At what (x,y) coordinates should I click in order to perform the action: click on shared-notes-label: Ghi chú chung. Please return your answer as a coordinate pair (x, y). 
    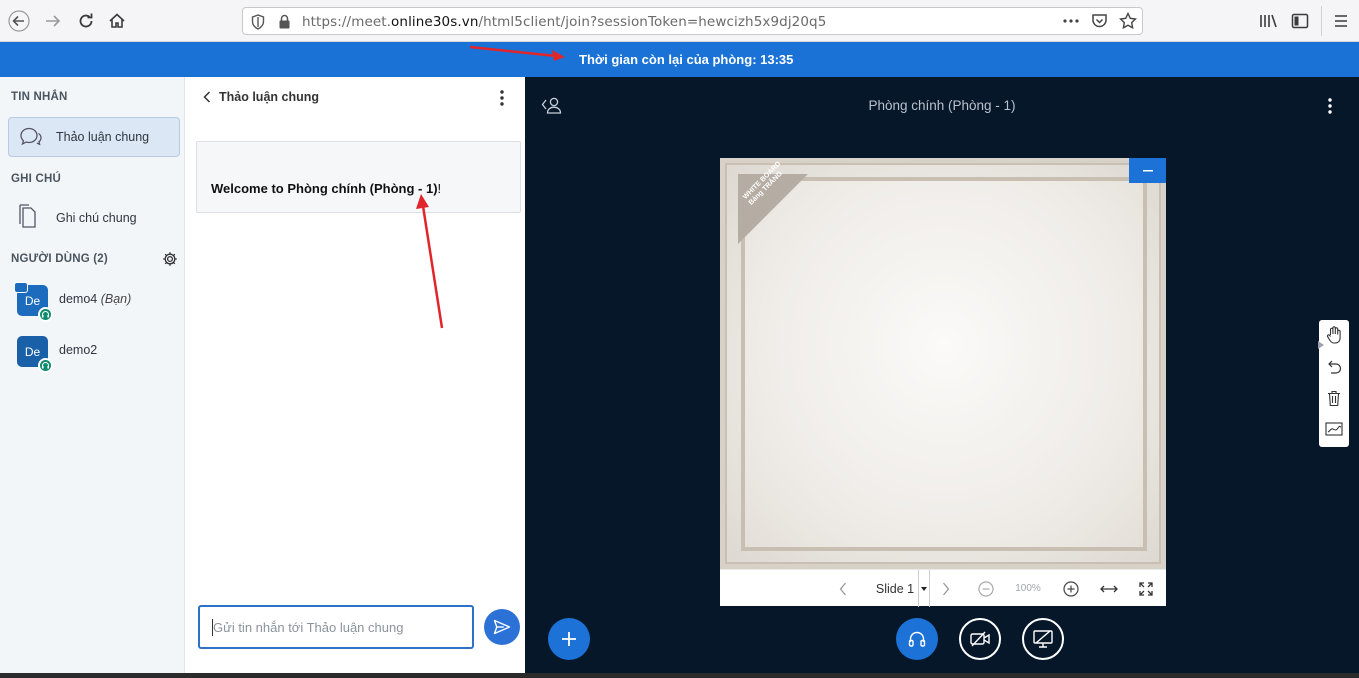
    Looking at the image, I should click on (96, 218).